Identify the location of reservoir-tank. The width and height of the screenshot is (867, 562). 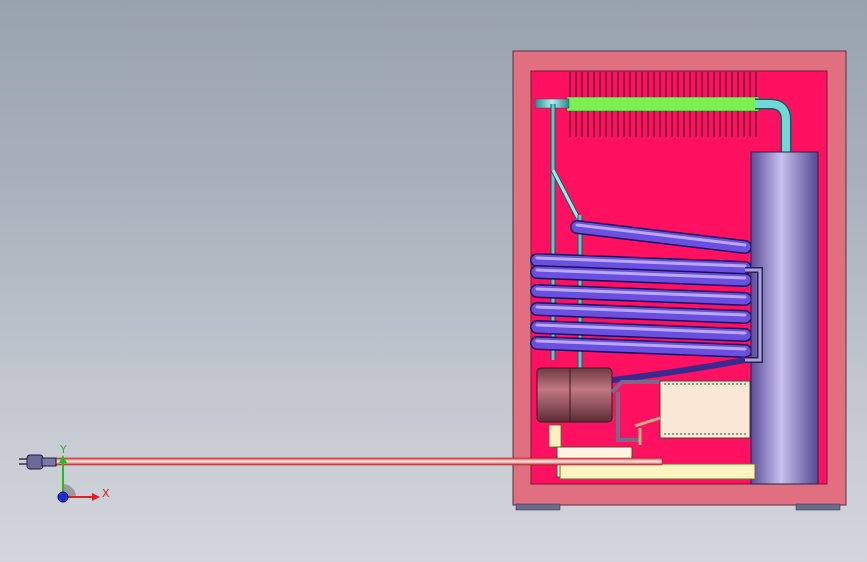
(782, 318).